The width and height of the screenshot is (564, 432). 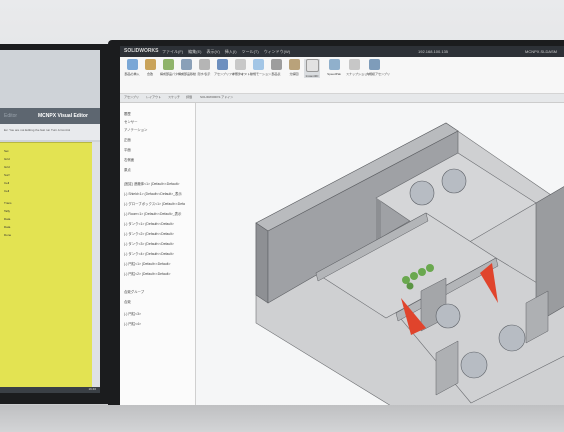 What do you see at coordinates (433, 51) in the screenshot?
I see `remote-host-title: 192.168.100.135` at bounding box center [433, 51].